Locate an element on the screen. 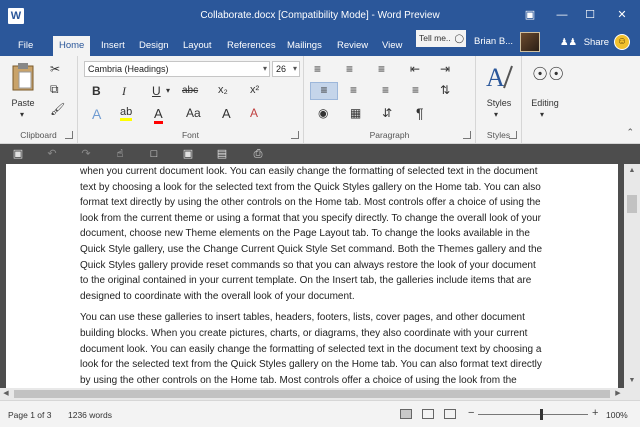 The image size is (640, 427). clear-formatting-button: A is located at coordinates (254, 113).